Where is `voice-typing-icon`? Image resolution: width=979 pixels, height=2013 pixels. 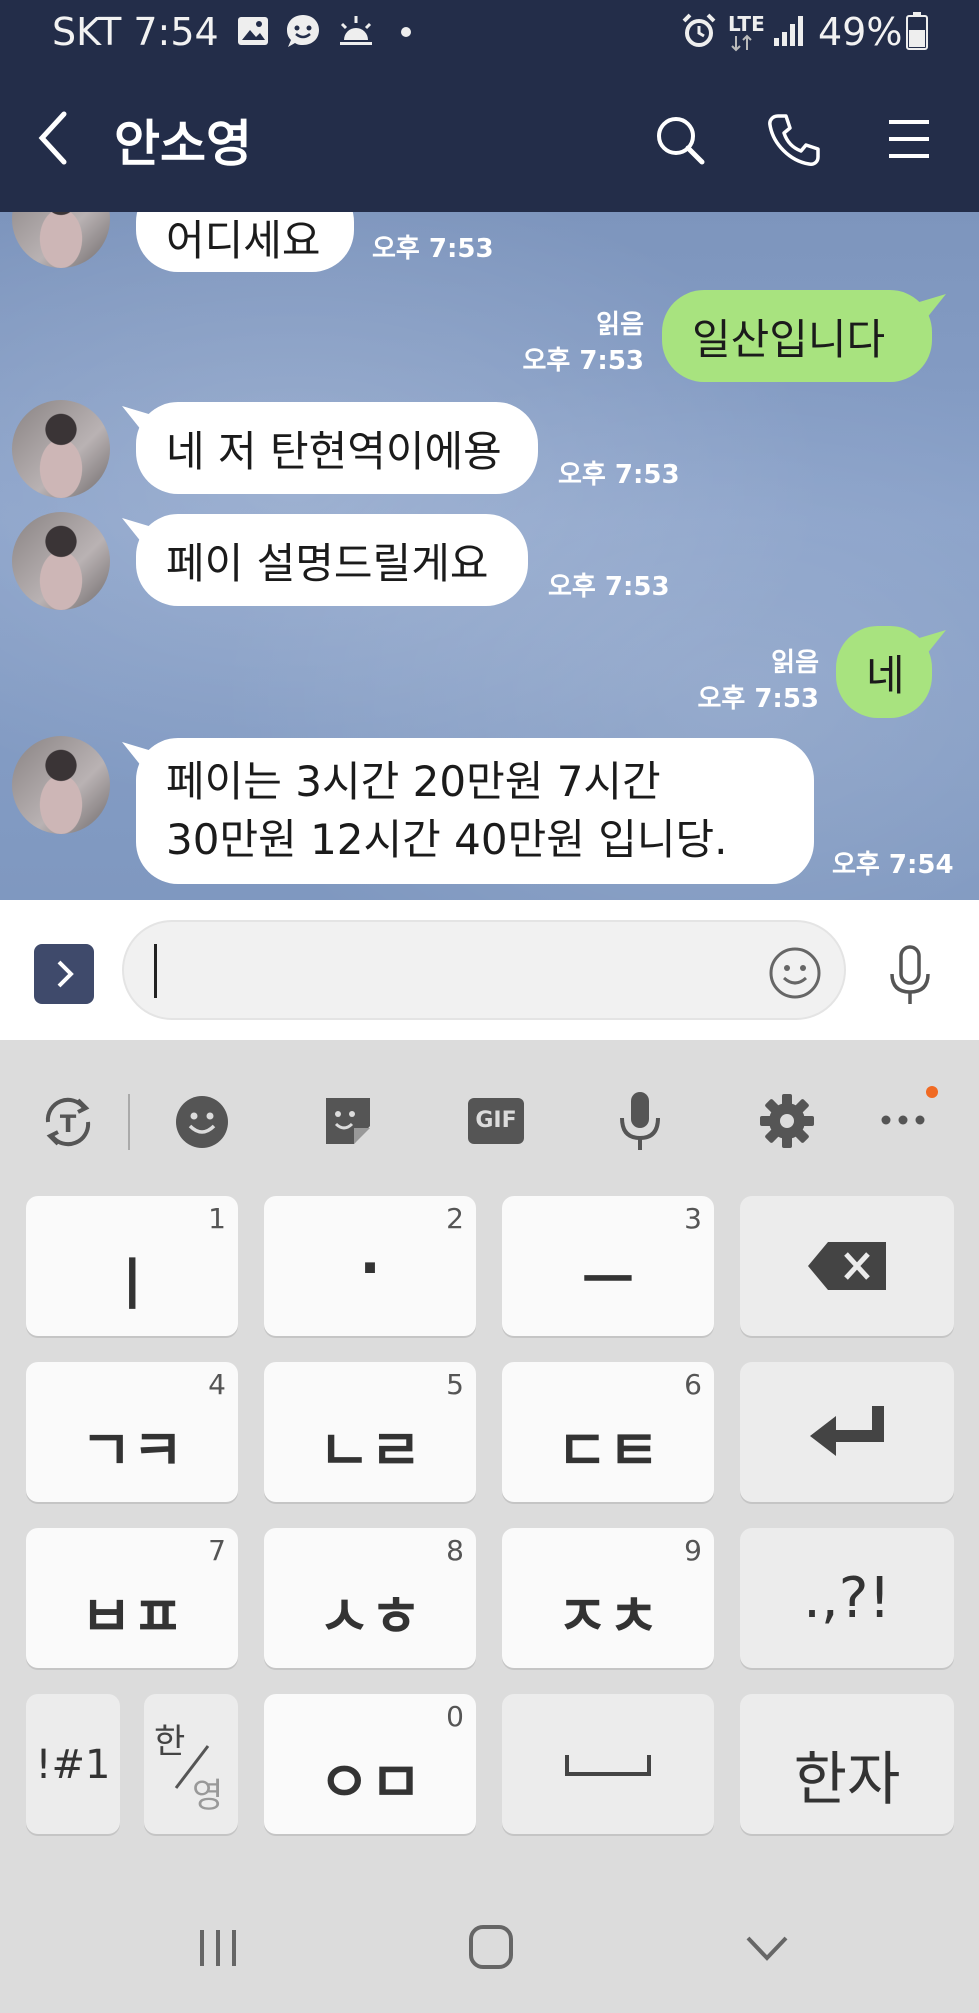 voice-typing-icon is located at coordinates (640, 1121).